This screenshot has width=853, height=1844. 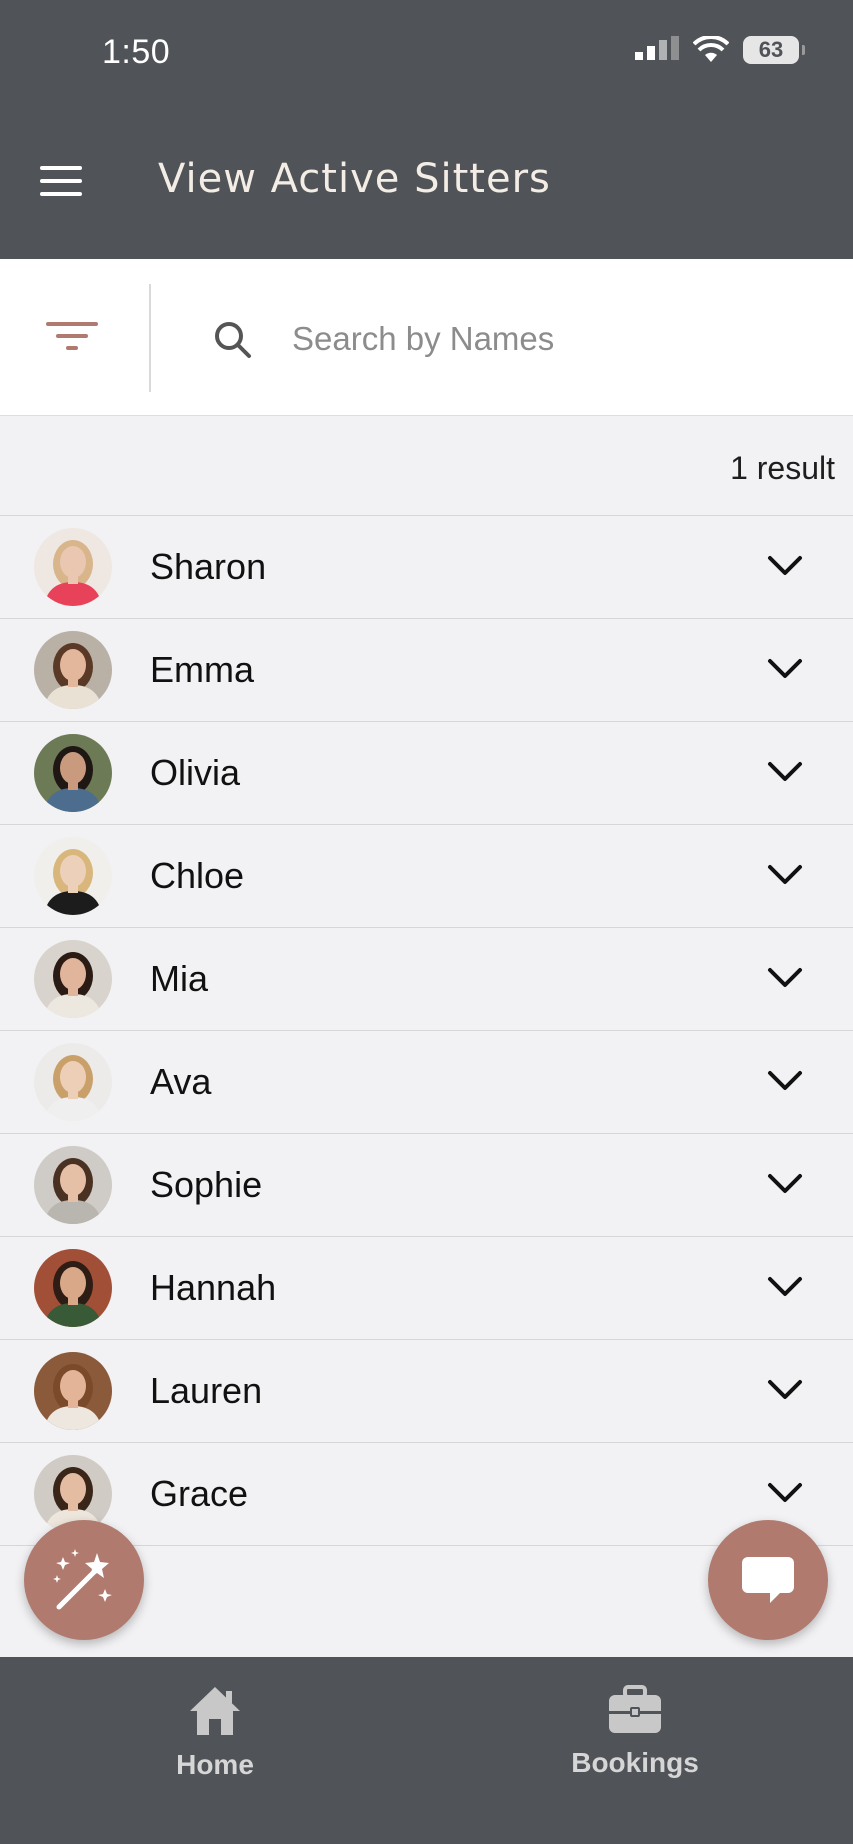 What do you see at coordinates (426, 1494) in the screenshot?
I see `sitter-row: Grace` at bounding box center [426, 1494].